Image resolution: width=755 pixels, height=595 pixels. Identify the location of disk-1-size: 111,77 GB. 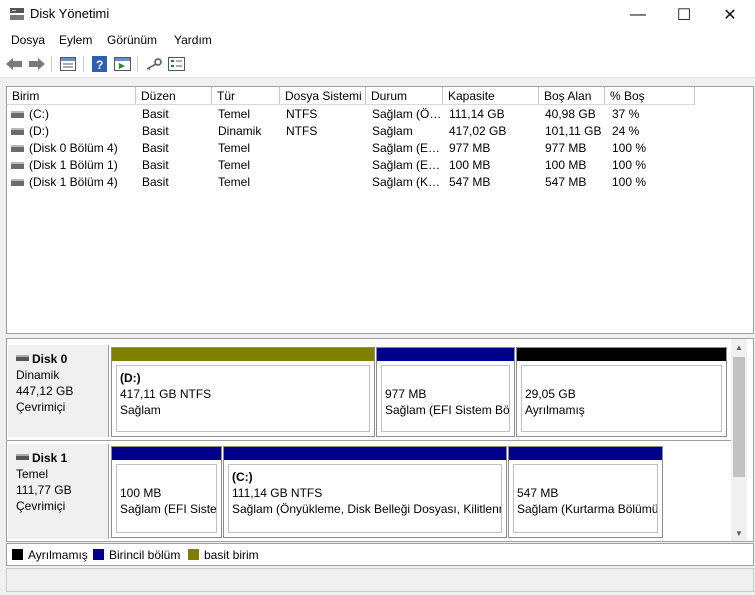
(44, 490).